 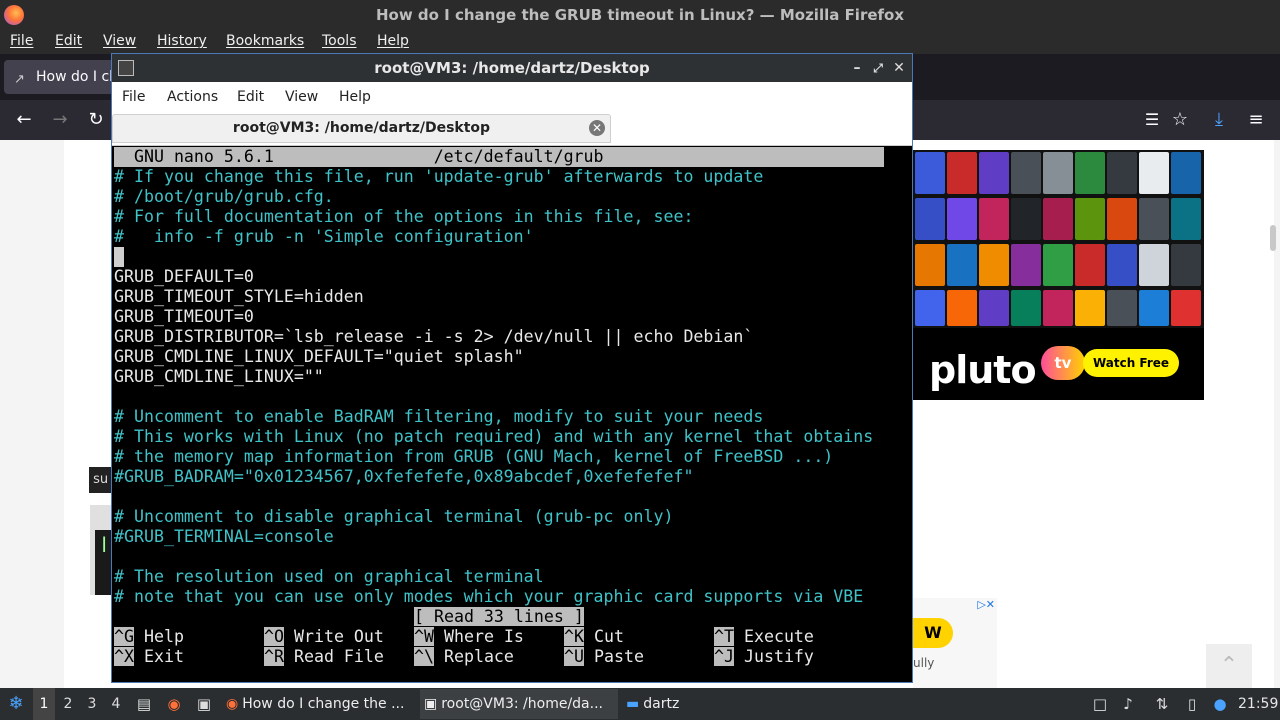 What do you see at coordinates (101, 480) in the screenshot?
I see `code-block-label: su` at bounding box center [101, 480].